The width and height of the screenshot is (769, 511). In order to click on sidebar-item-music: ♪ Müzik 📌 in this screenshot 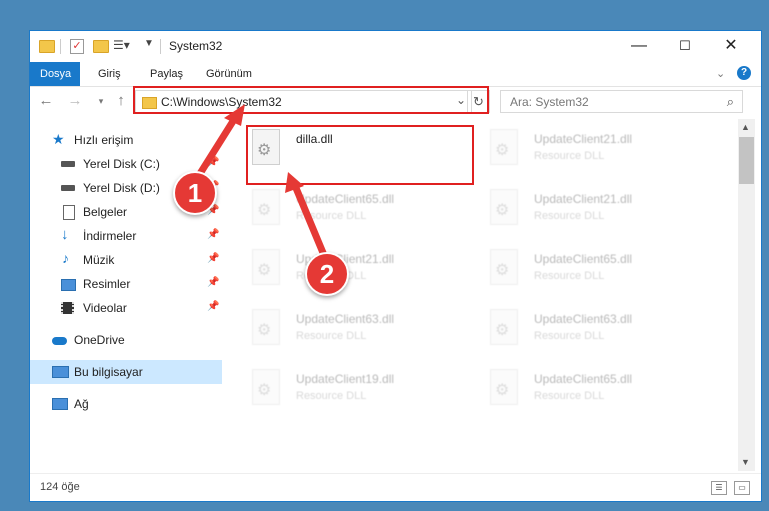, I will do `click(126, 260)`.